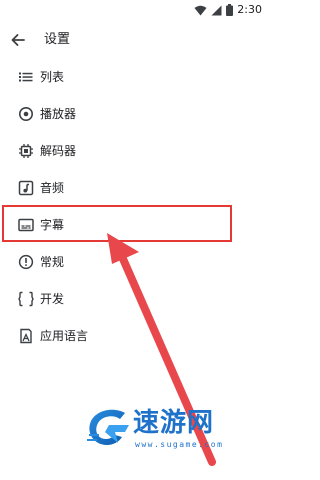 The width and height of the screenshot is (320, 480). I want to click on list-icon, so click(26, 77).